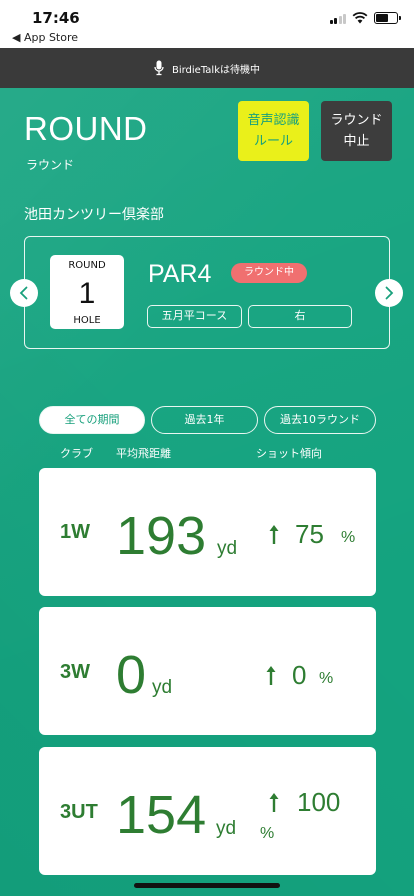  Describe the element at coordinates (299, 675) in the screenshot. I see `shot-trend-value: 0` at that location.